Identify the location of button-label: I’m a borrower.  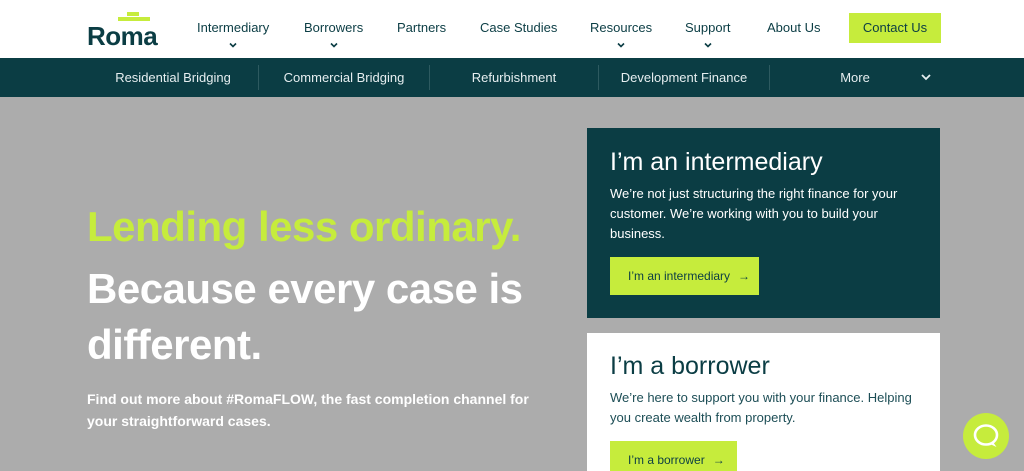
(666, 460).